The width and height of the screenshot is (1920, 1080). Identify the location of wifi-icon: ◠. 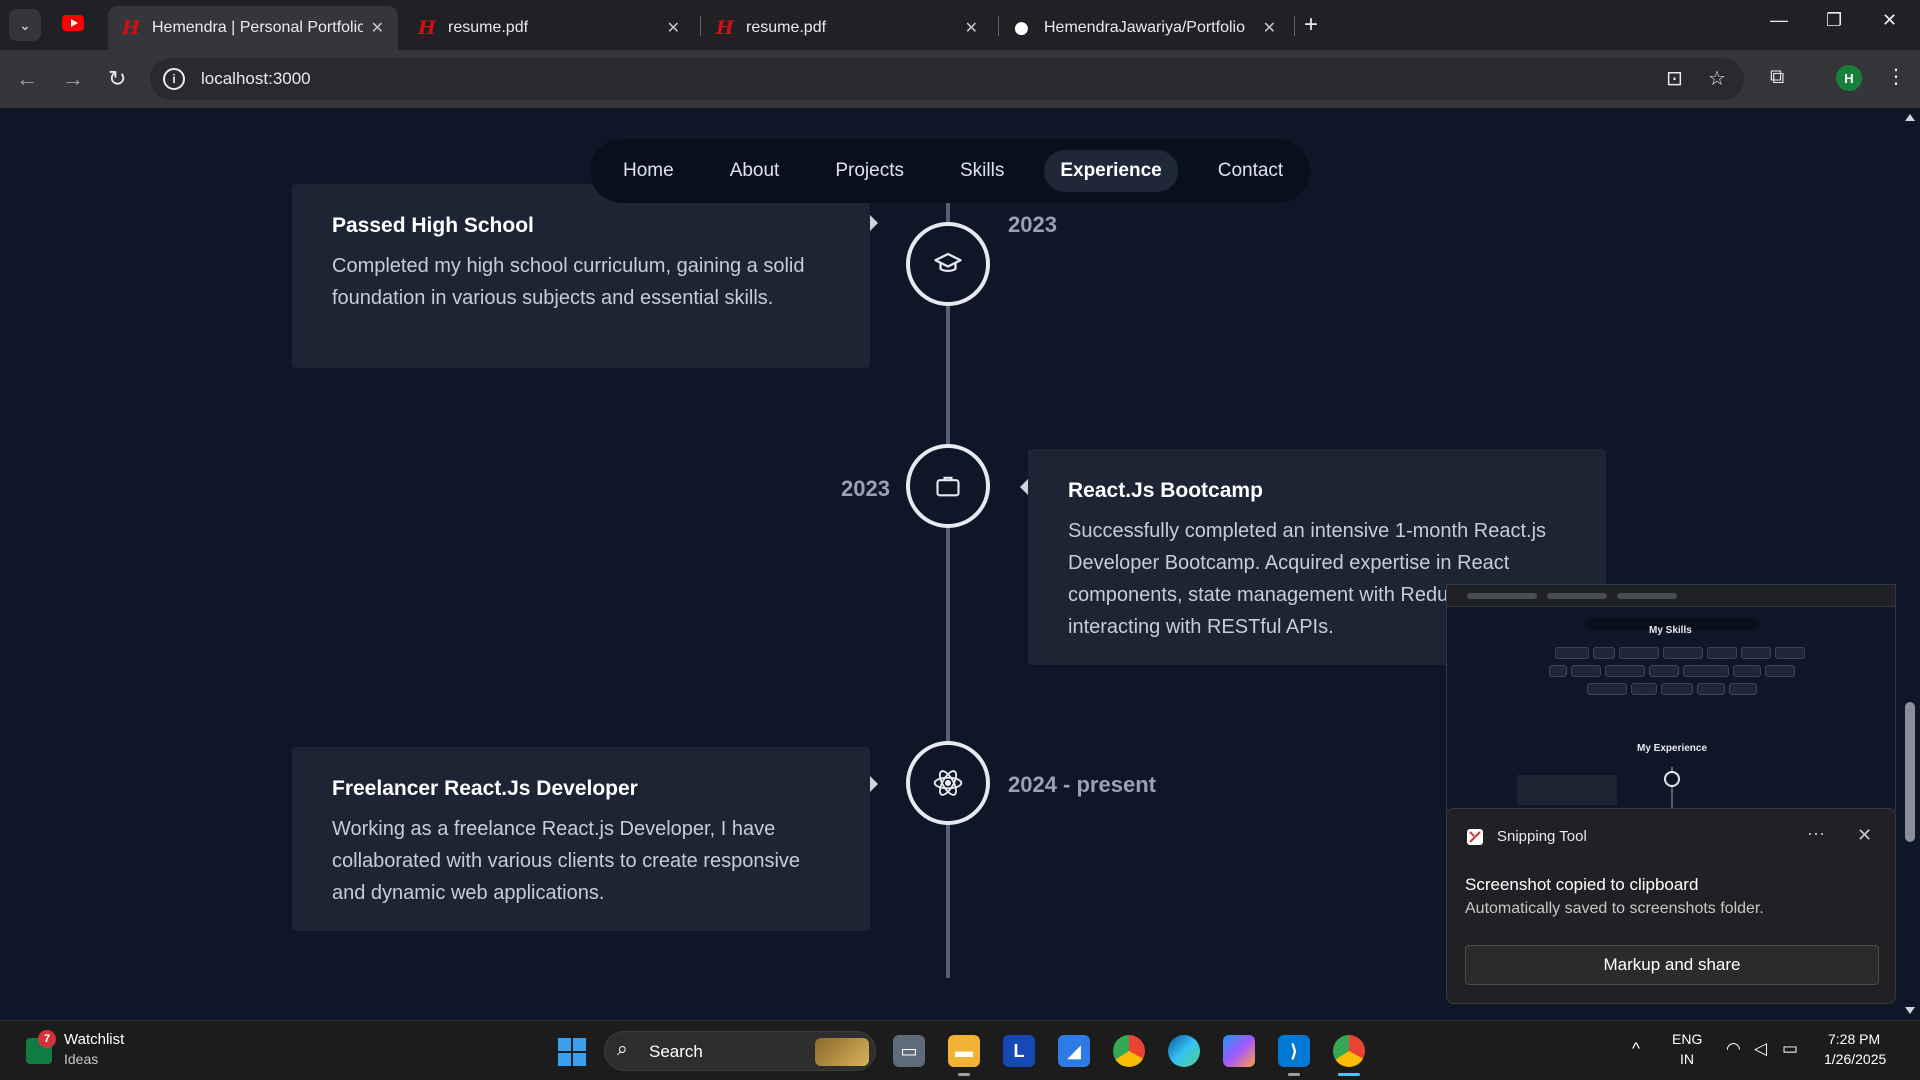
(1733, 1049).